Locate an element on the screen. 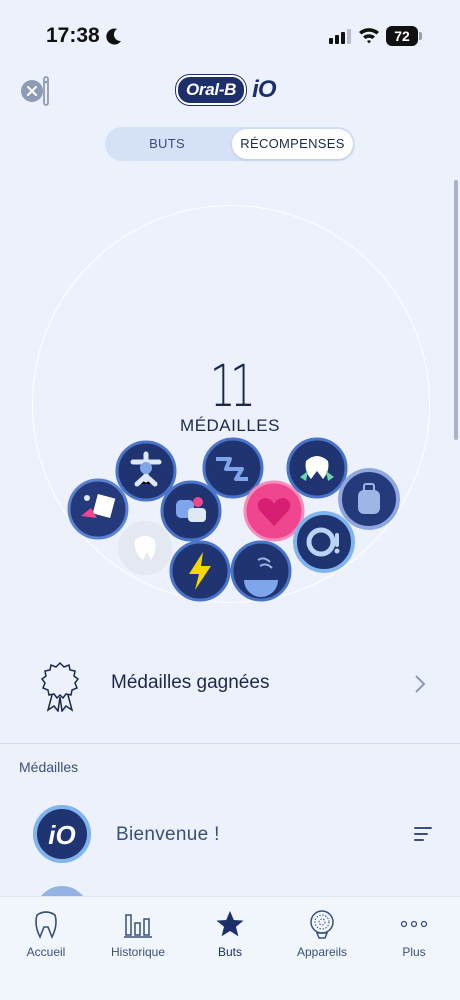 This screenshot has width=460, height=1000. bar-chart-icon is located at coordinates (138, 926).